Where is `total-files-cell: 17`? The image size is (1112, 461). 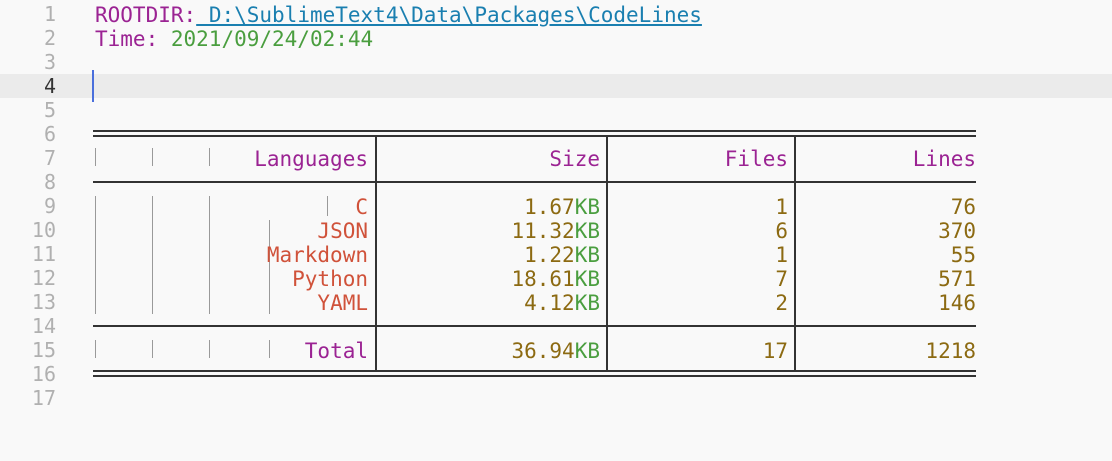
total-files-cell: 17 is located at coordinates (775, 351).